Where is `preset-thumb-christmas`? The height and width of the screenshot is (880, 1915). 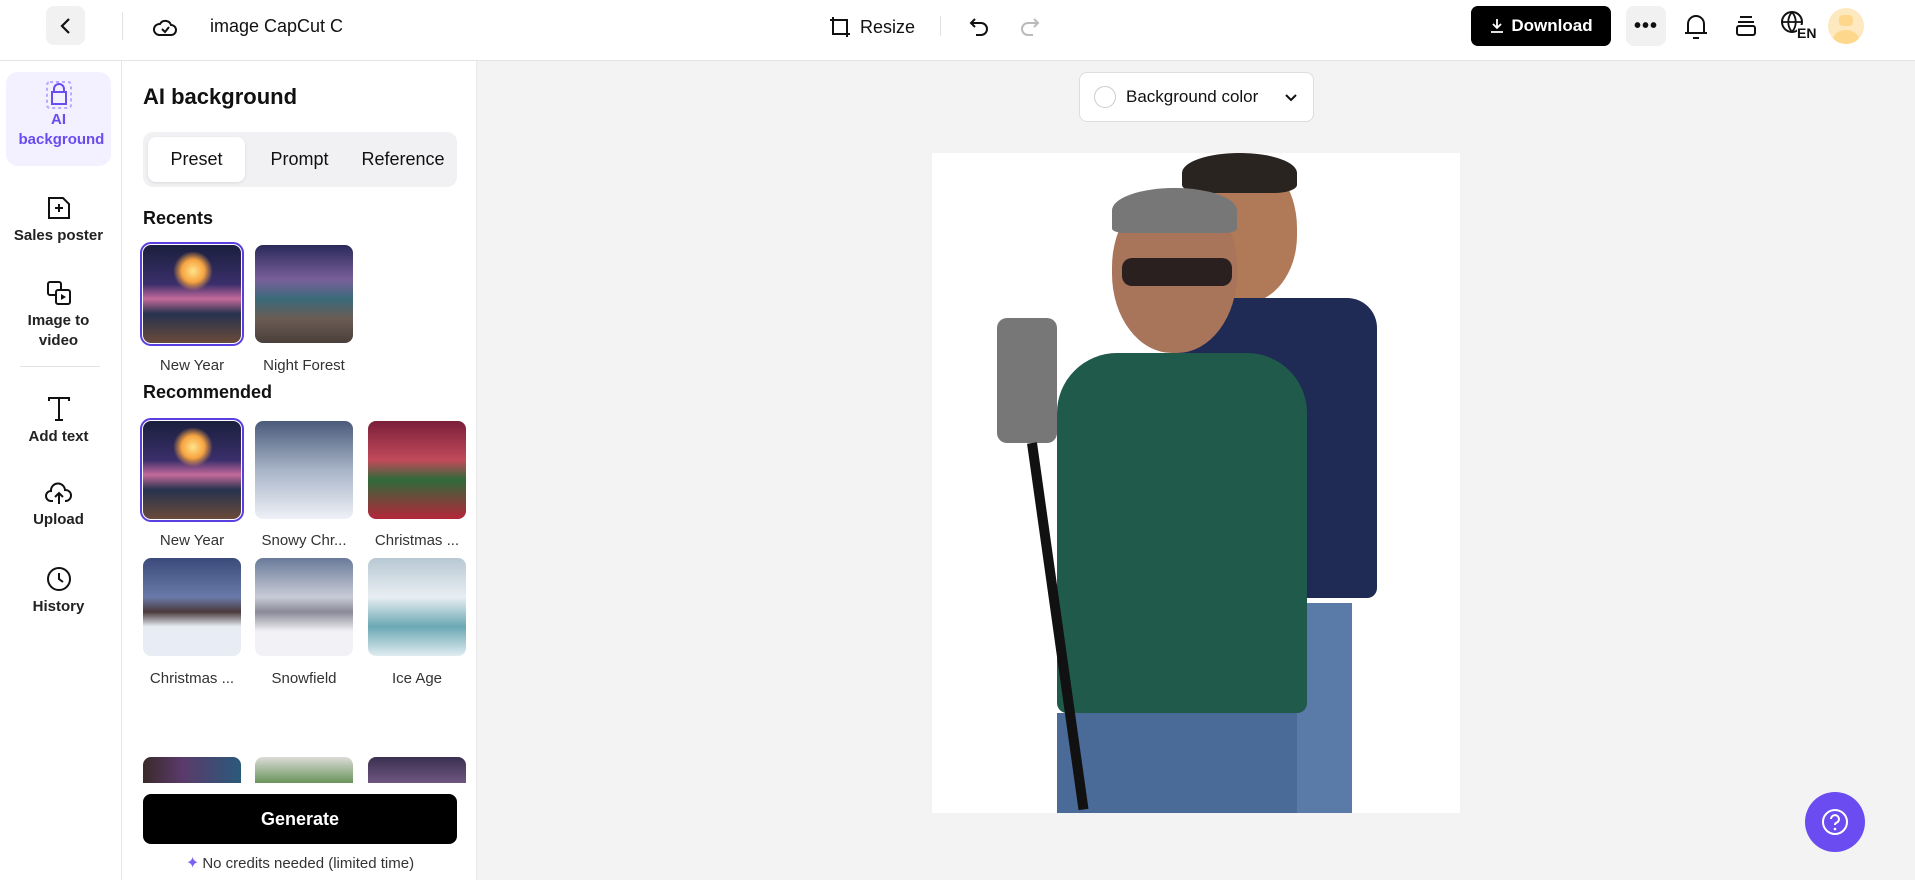 preset-thumb-christmas is located at coordinates (417, 470).